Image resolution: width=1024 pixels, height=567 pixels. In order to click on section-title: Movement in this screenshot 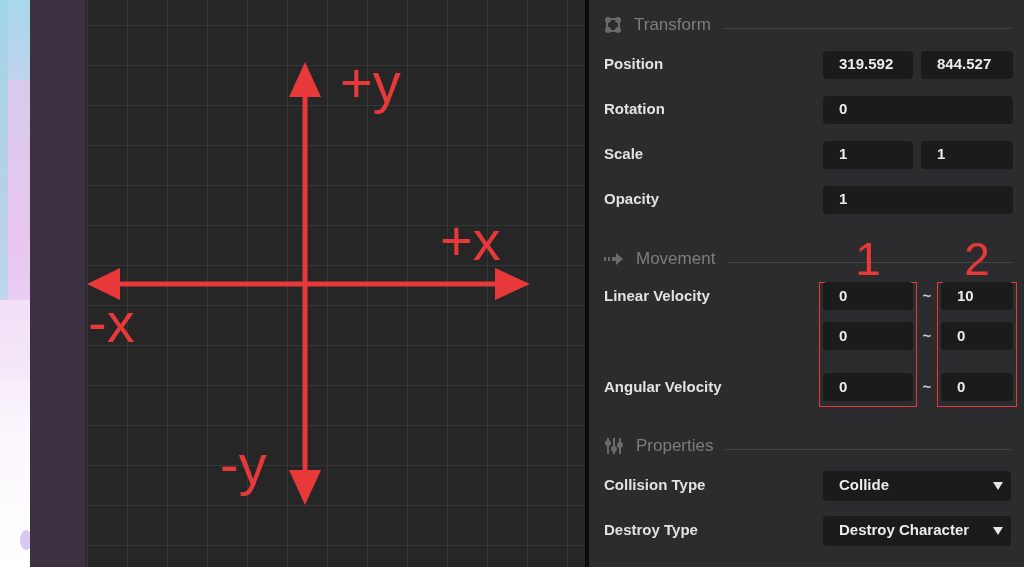, I will do `click(676, 259)`.